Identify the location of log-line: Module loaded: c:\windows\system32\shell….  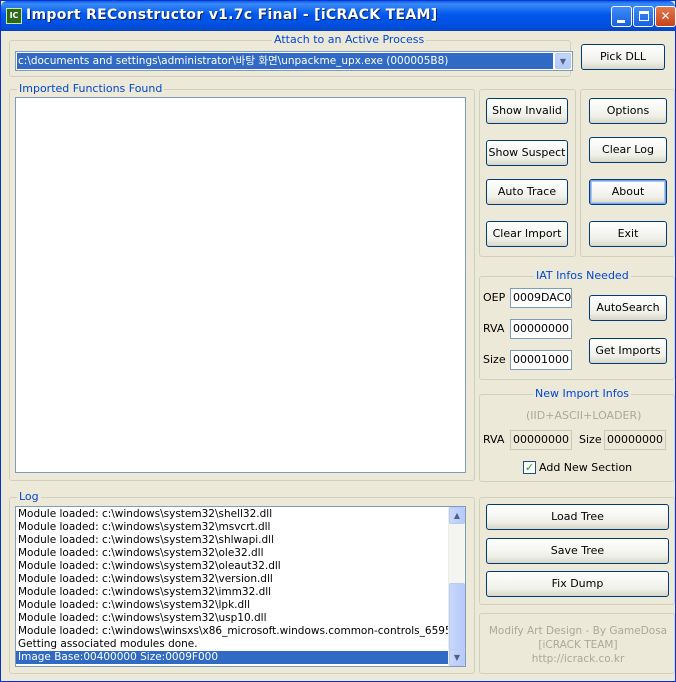
(232, 514).